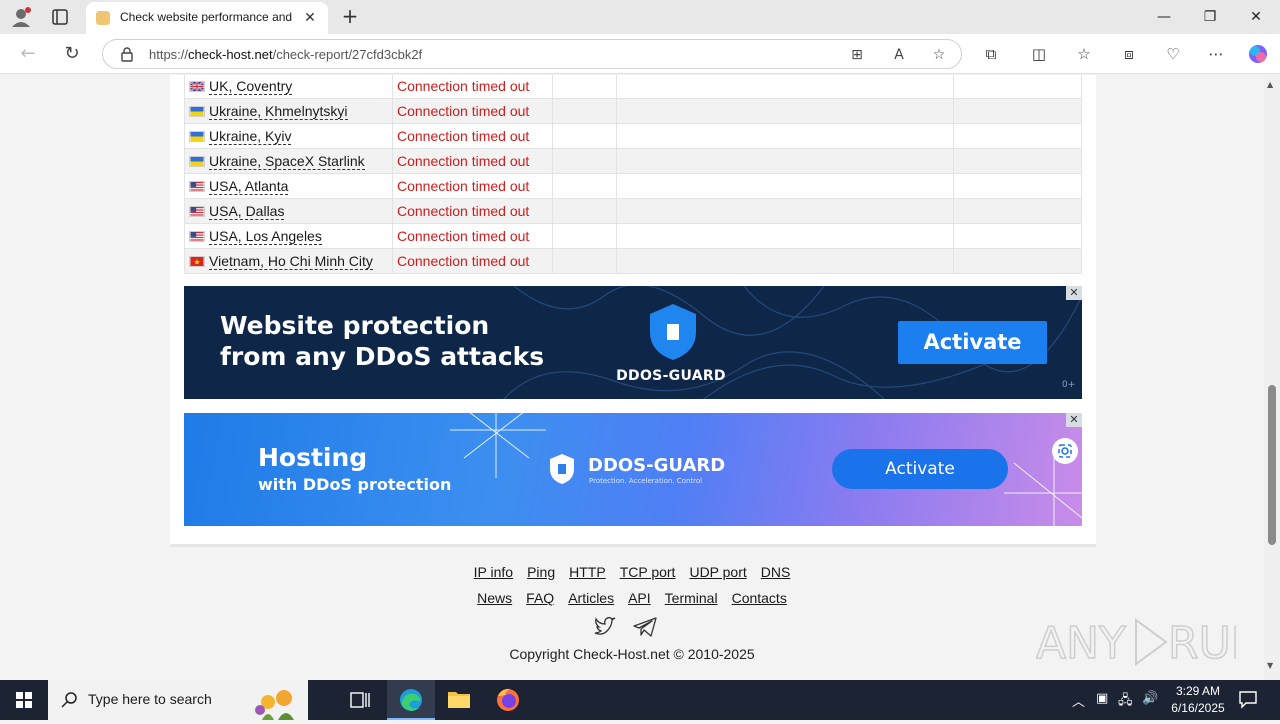 The image size is (1280, 724). I want to click on footer-link: Articles, so click(591, 598).